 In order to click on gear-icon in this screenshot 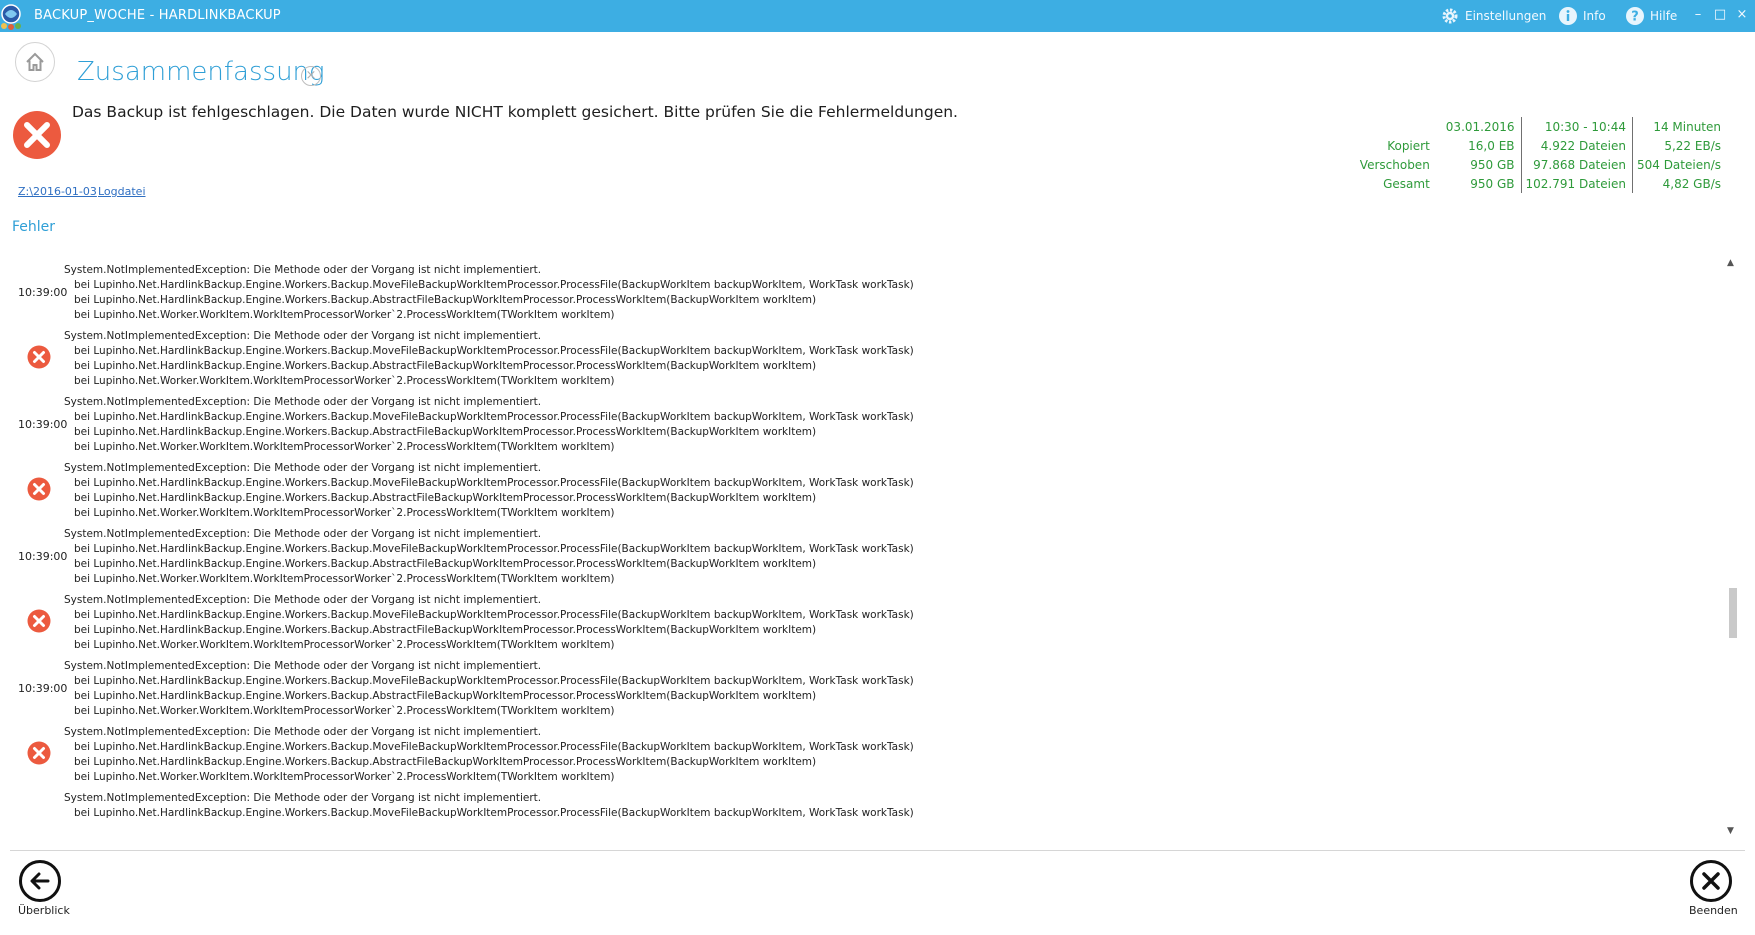, I will do `click(1450, 16)`.